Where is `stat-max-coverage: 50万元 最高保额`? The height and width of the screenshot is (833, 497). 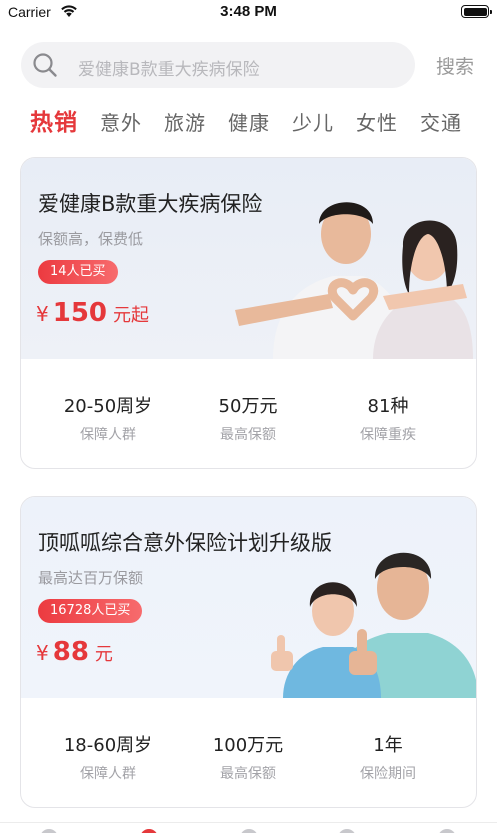
stat-max-coverage: 50万元 最高保额 is located at coordinates (248, 418).